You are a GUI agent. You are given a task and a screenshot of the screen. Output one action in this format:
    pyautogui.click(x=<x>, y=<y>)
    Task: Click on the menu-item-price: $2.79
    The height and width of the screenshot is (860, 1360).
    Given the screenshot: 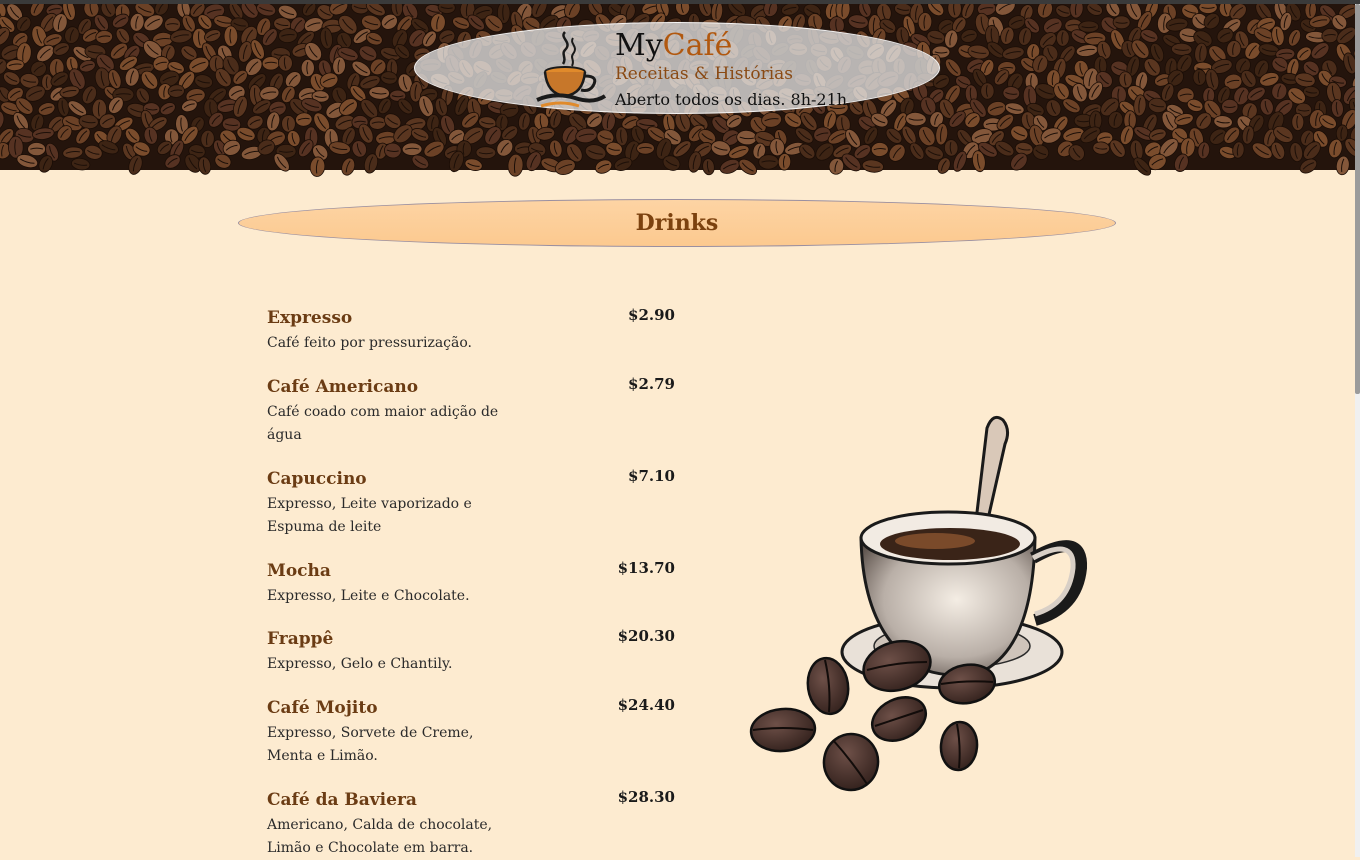 What is the action you would take?
    pyautogui.click(x=651, y=384)
    